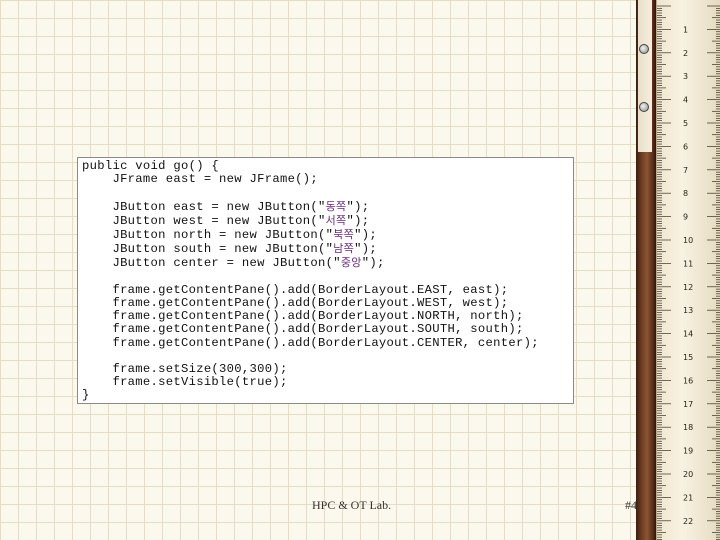 This screenshot has width=720, height=540. I want to click on measuring-ruler: 1 2 3 4 5 6 7 8 9 10 11 12 13 14 15 16 17 18 19 20 21 22, so click(688, 270).